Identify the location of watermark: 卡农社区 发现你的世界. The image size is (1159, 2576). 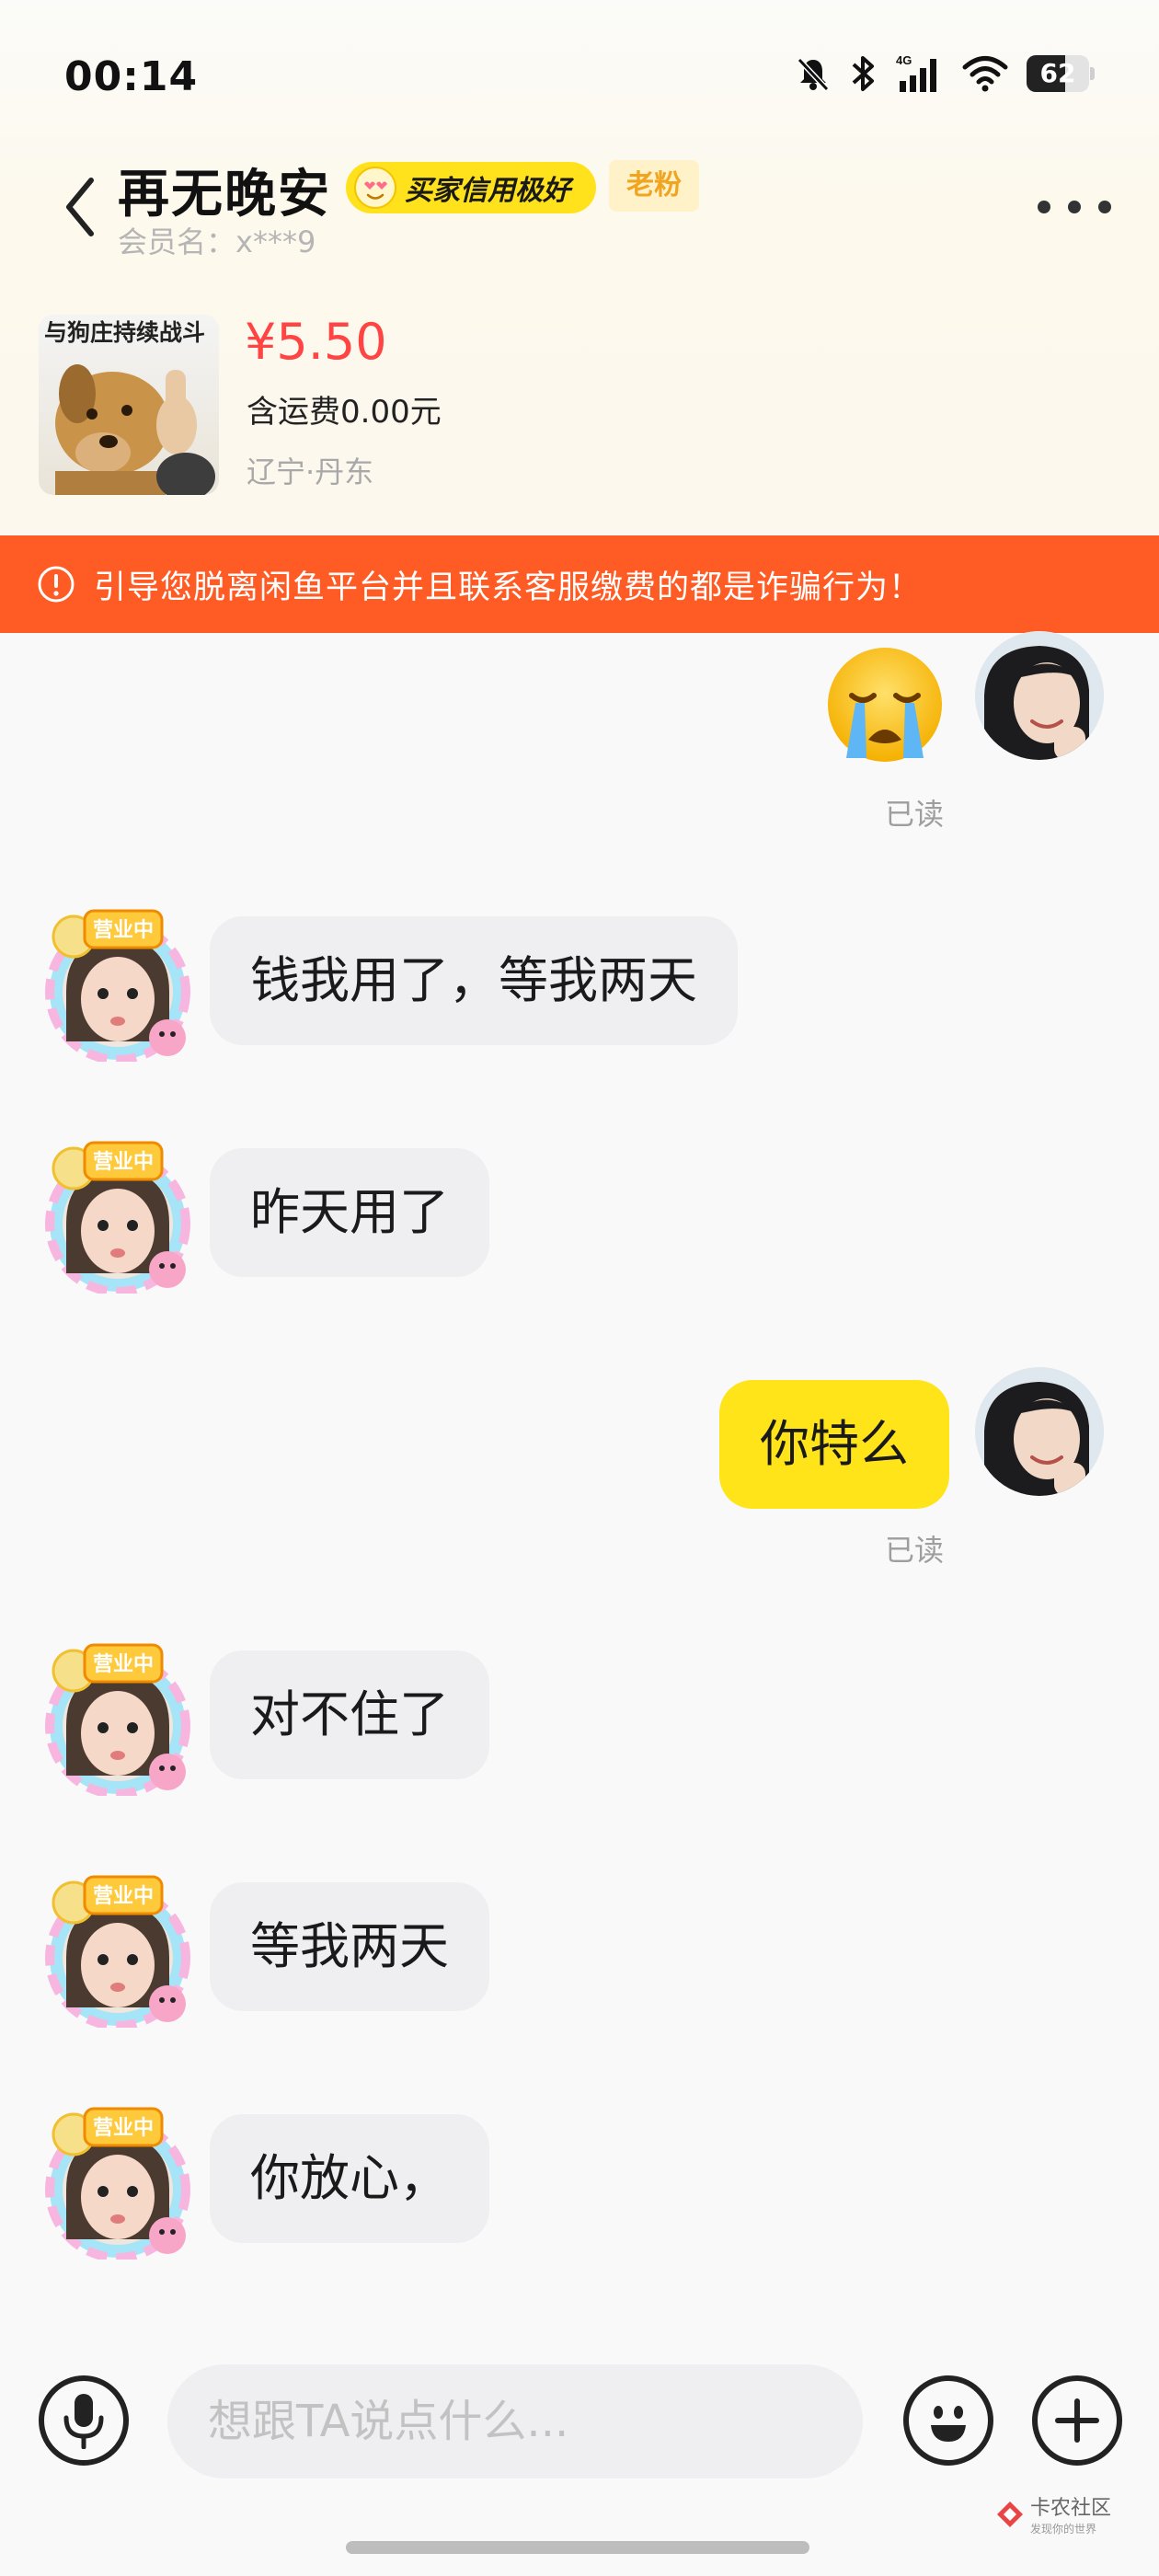
(1053, 2513).